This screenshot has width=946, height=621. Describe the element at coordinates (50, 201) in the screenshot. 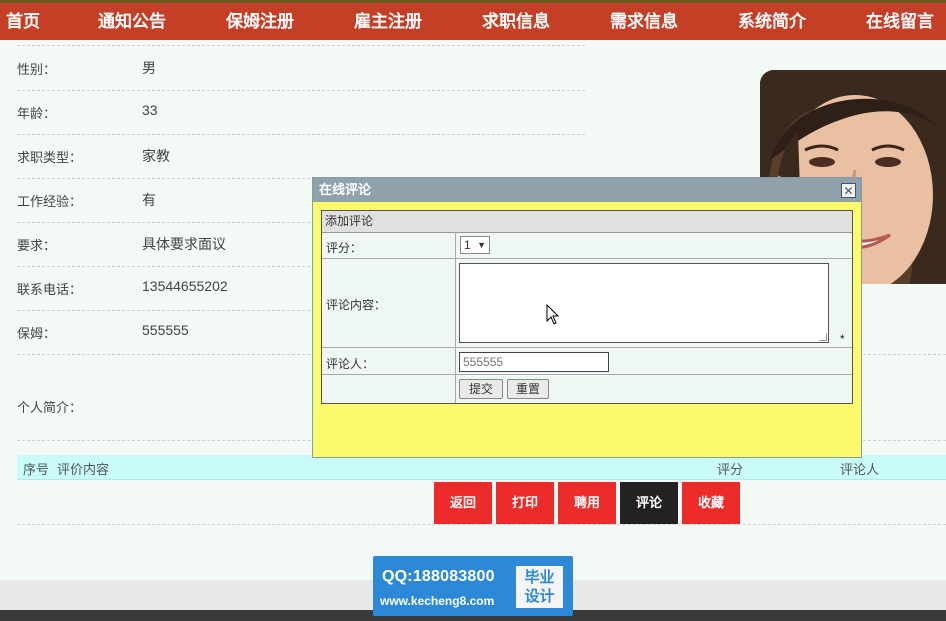

I see `detail-label: 工作经验：` at that location.